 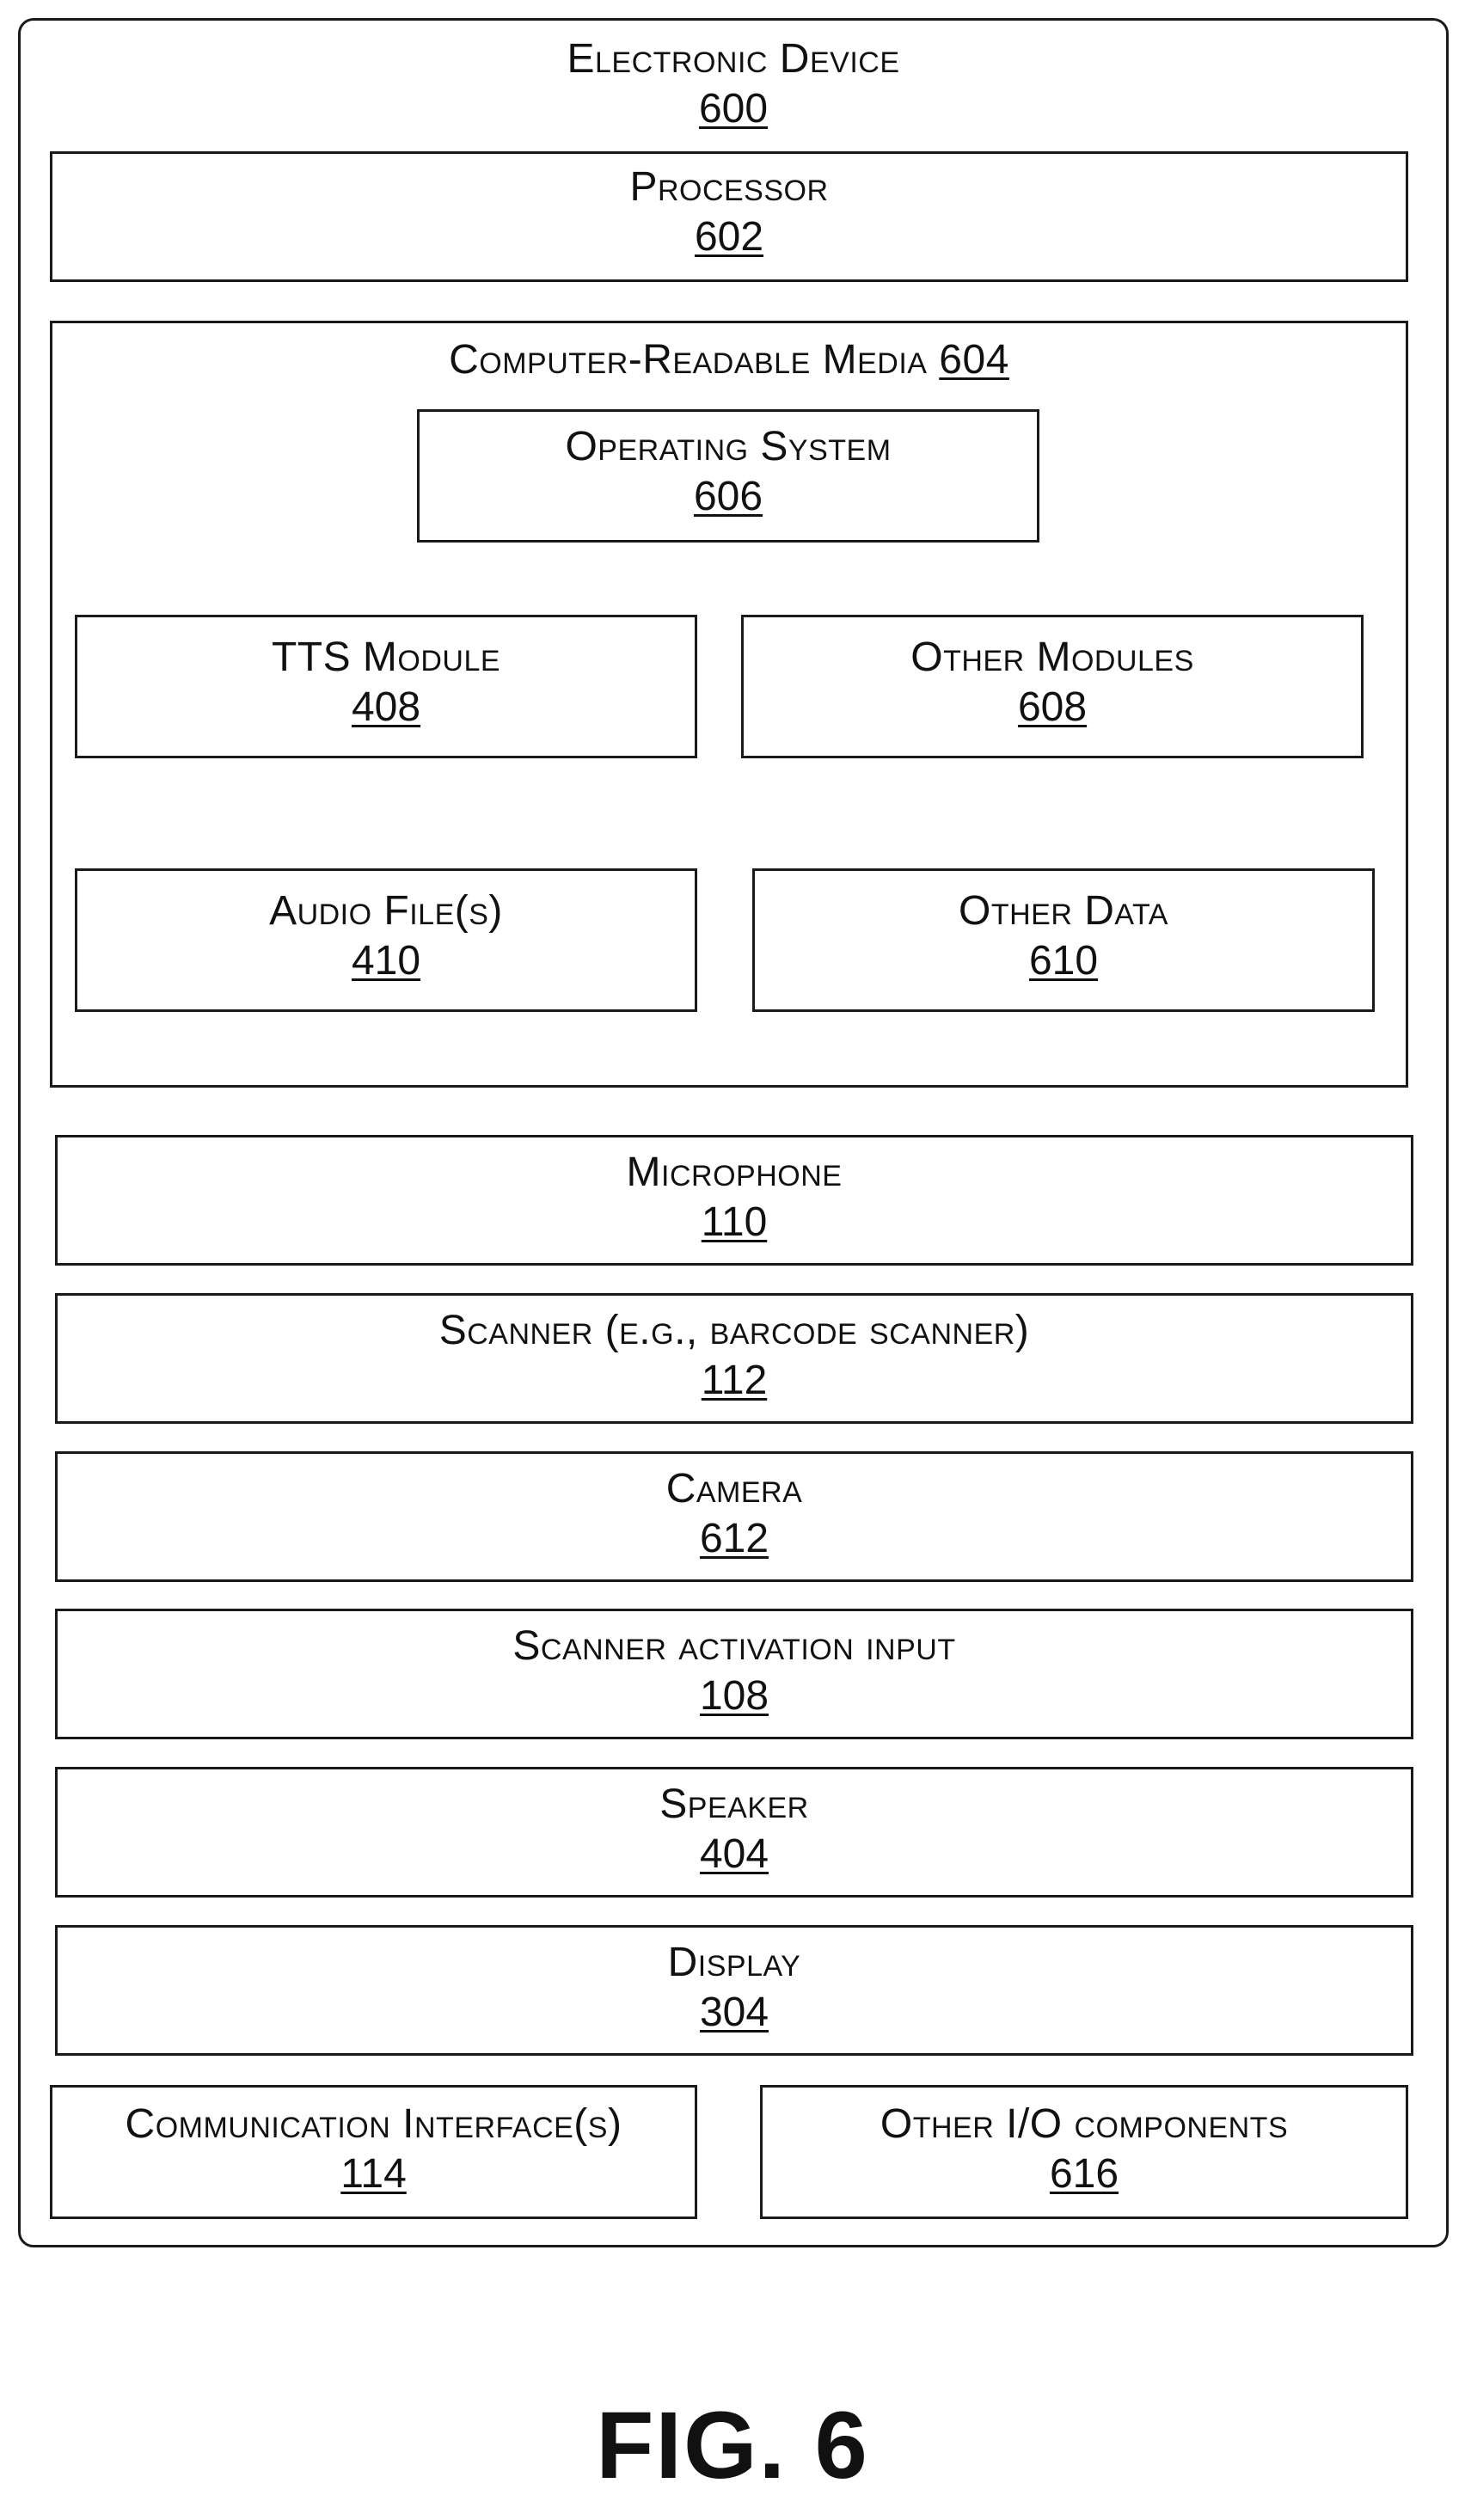 What do you see at coordinates (974, 360) in the screenshot?
I see `crm-number: 604` at bounding box center [974, 360].